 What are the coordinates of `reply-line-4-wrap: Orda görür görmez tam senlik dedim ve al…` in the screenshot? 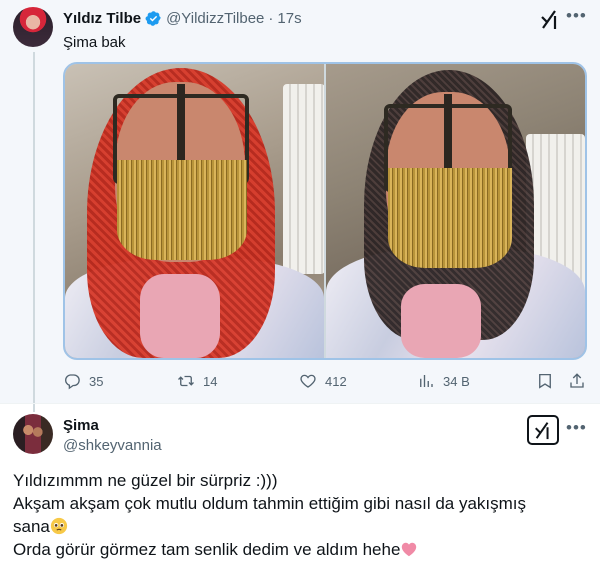 It's located at (300, 549).